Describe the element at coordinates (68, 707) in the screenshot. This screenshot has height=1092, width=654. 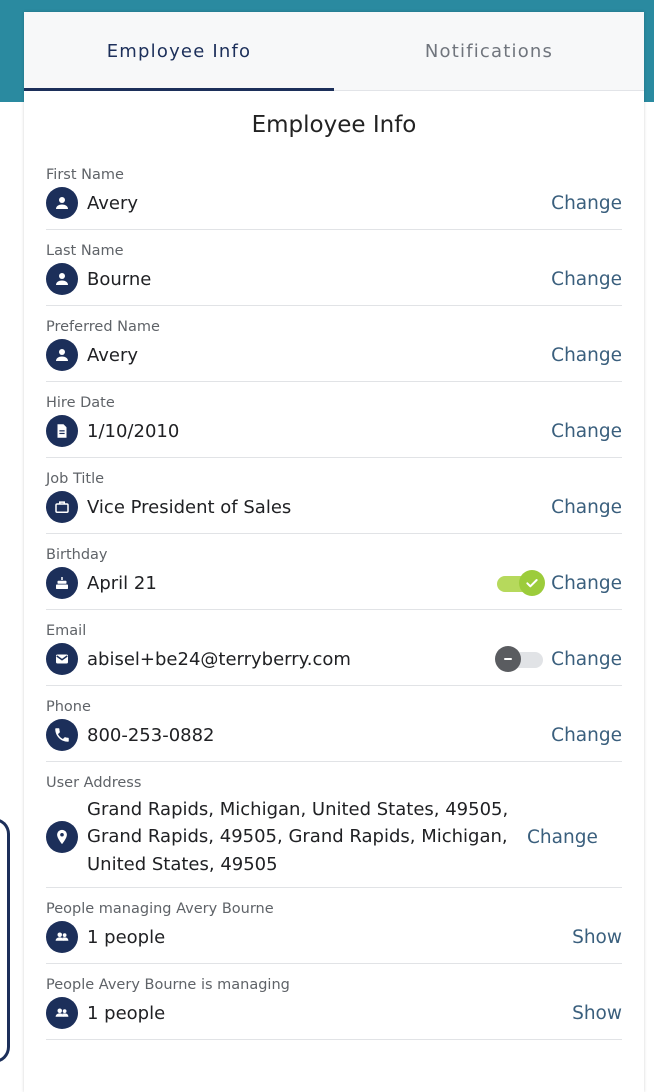
I see `field-label: Phone` at that location.